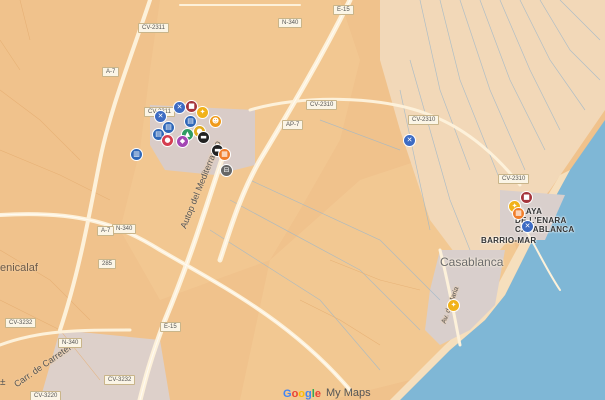  What do you see at coordinates (308, 394) in the screenshot?
I see `google-letter: g` at bounding box center [308, 394].